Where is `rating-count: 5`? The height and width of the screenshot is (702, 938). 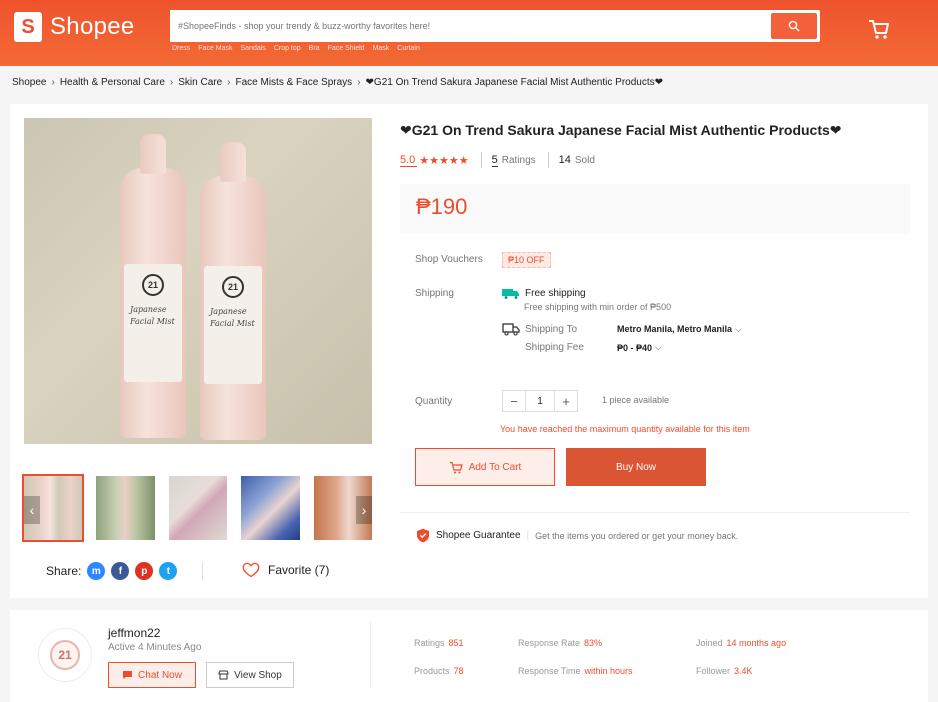
rating-count: 5 is located at coordinates (494, 160).